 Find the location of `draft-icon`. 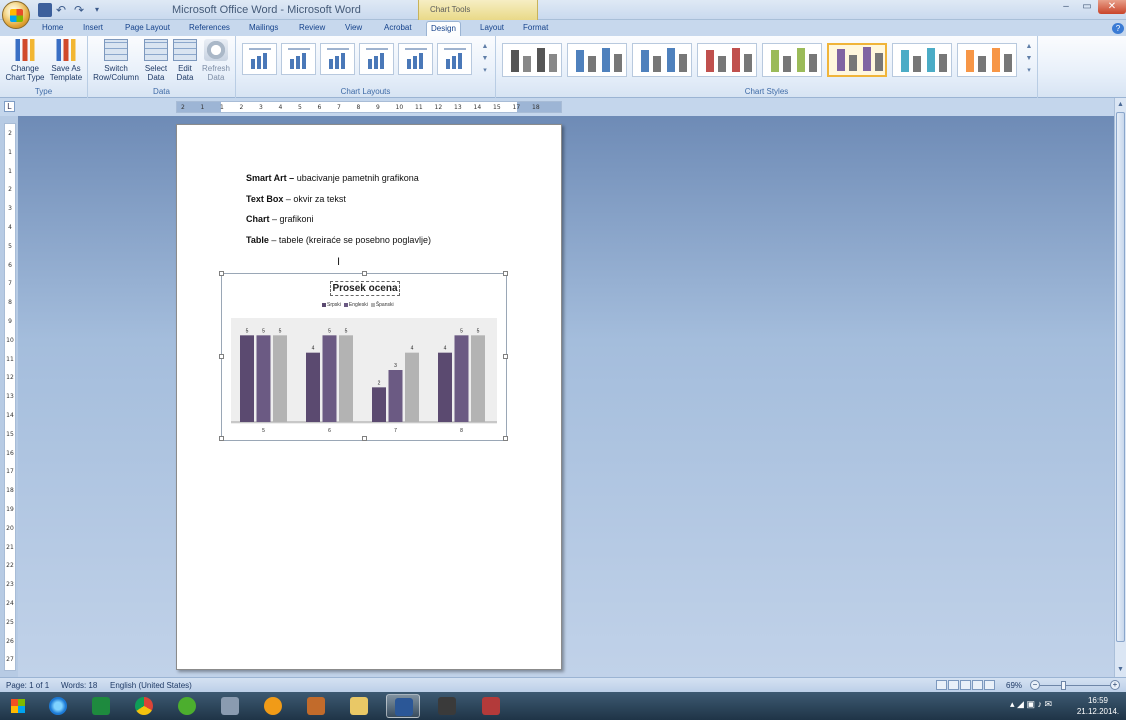

draft-icon is located at coordinates (989, 685).